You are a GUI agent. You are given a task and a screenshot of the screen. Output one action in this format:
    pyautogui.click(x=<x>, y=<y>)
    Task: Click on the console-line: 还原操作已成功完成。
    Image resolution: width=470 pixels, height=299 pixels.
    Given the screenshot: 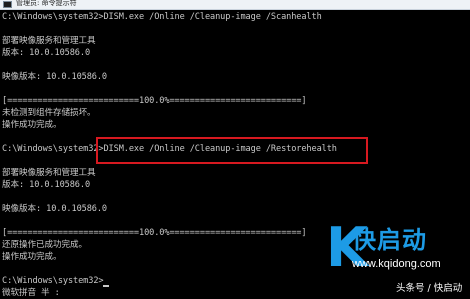 What is the action you would take?
    pyautogui.click(x=44, y=245)
    